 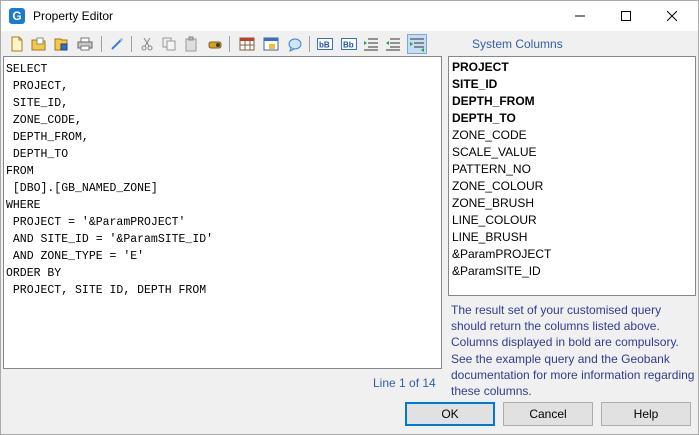 I want to click on new-button, so click(x=17, y=44).